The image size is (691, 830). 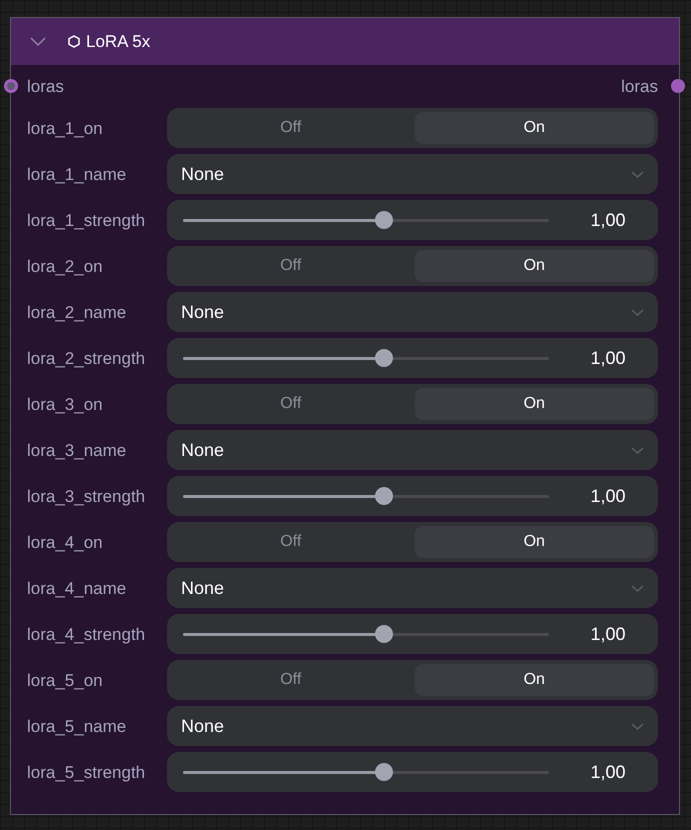 What do you see at coordinates (86, 358) in the screenshot?
I see `widget-label: lora_2_strength` at bounding box center [86, 358].